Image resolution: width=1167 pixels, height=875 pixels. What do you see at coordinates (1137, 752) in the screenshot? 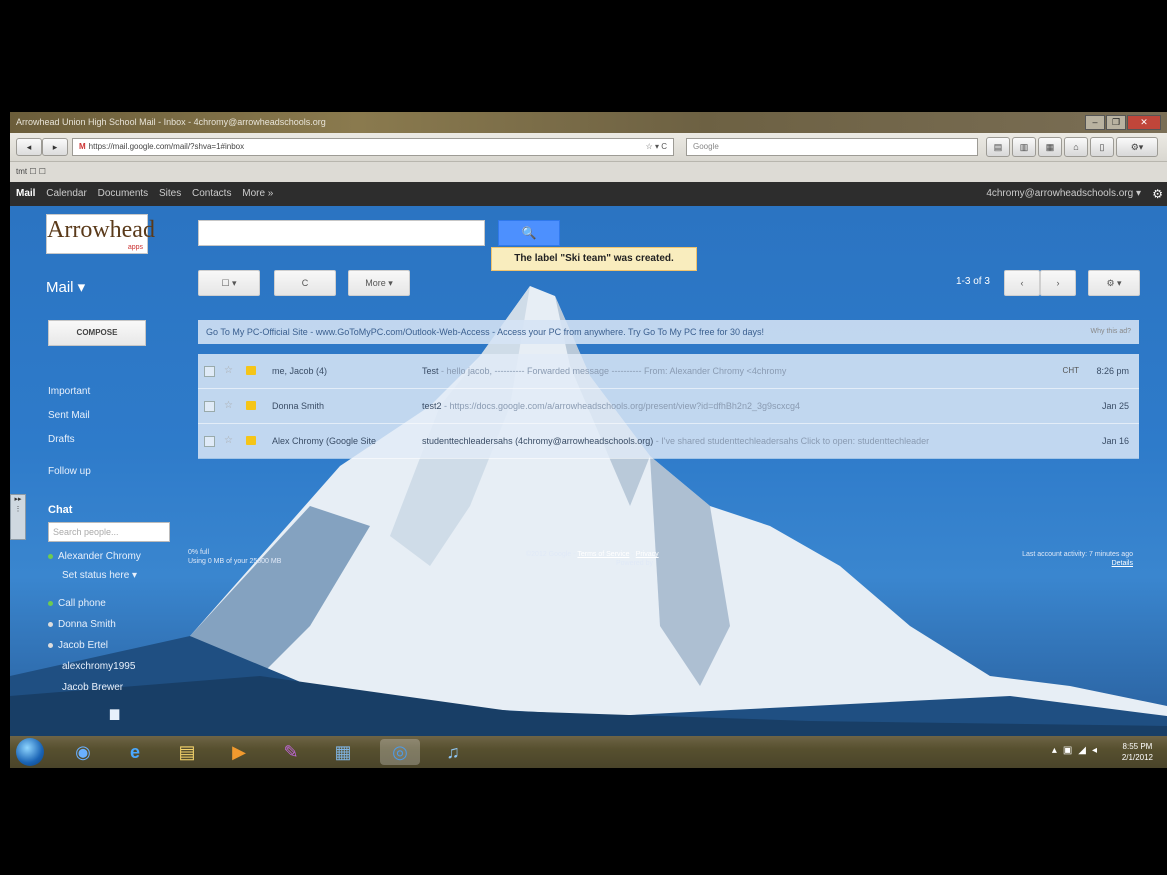
I see `clock: 8:55 PM 2/1/2012` at bounding box center [1137, 752].